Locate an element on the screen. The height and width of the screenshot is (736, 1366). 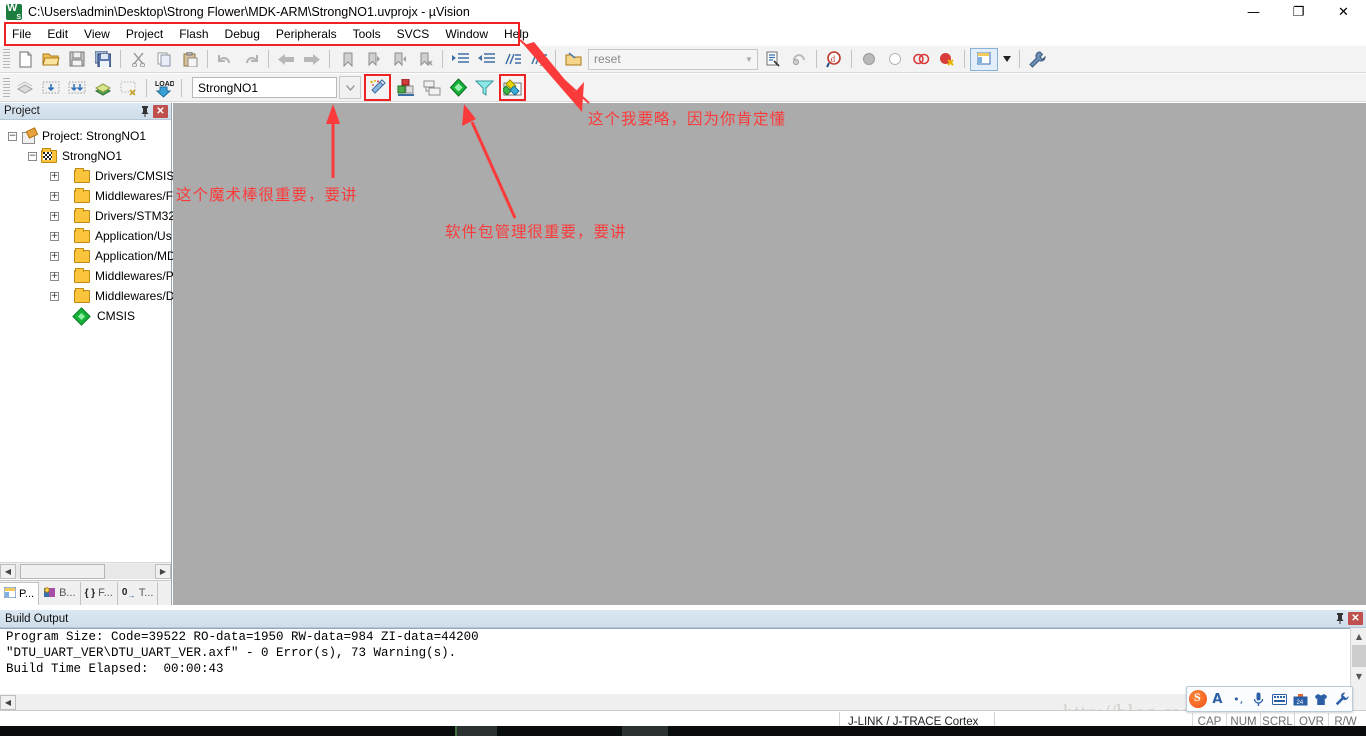
skin-icon is located at coordinates (1321, 699).